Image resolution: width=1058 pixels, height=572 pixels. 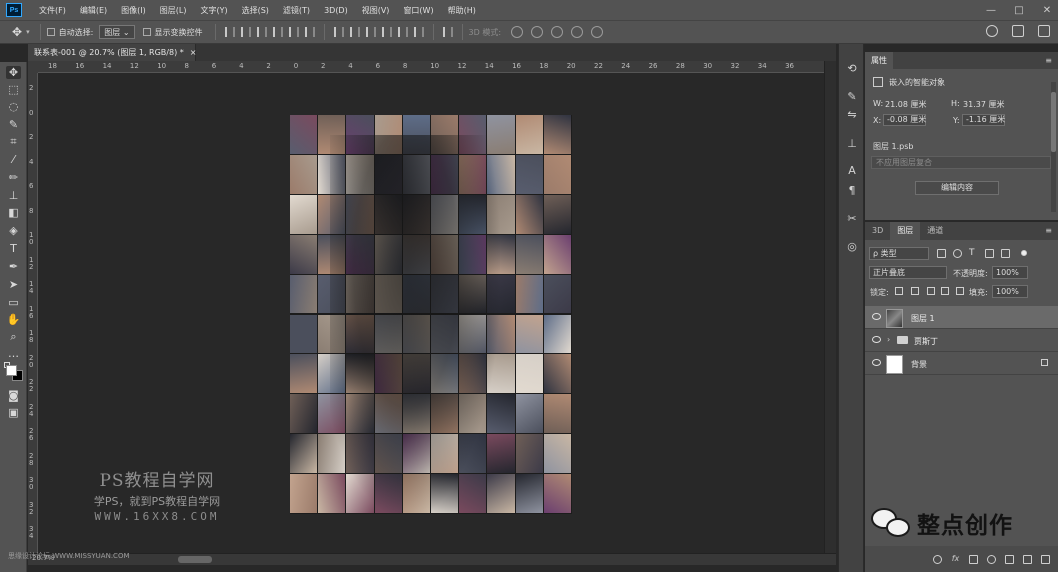 I want to click on filter-smart-object-icon, so click(x=1005, y=253).